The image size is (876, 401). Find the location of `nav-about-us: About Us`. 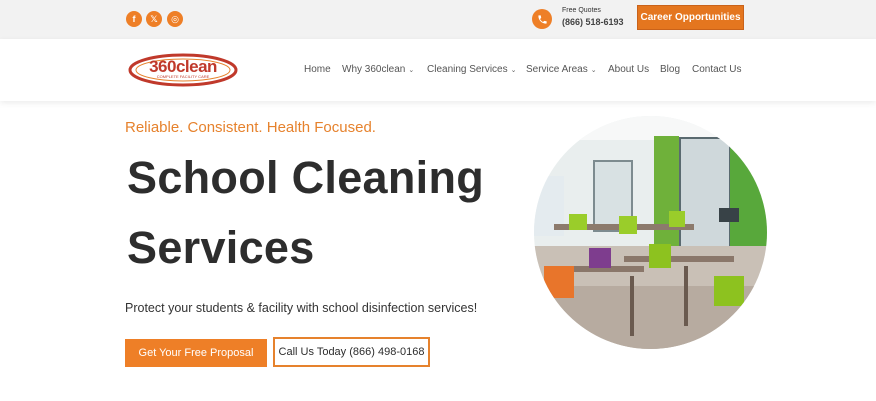

nav-about-us: About Us is located at coordinates (628, 69).